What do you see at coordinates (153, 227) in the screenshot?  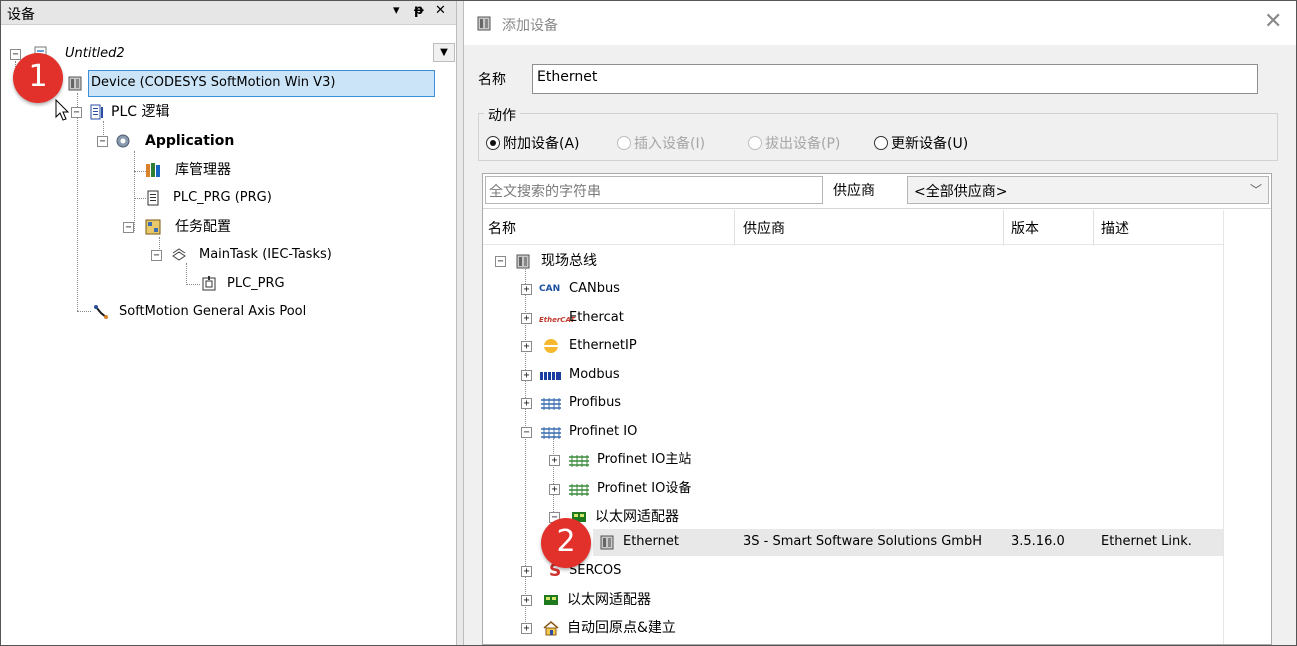 I see `task-config-icon` at bounding box center [153, 227].